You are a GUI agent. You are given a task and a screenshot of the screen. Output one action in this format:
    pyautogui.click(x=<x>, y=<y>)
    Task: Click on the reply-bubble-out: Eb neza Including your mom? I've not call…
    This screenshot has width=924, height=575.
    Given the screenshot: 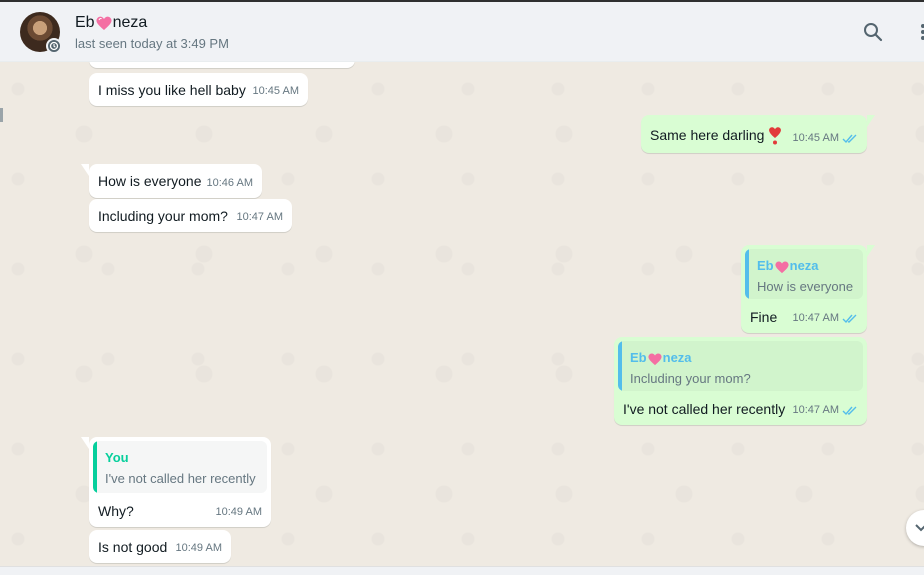 What is the action you would take?
    pyautogui.click(x=740, y=381)
    